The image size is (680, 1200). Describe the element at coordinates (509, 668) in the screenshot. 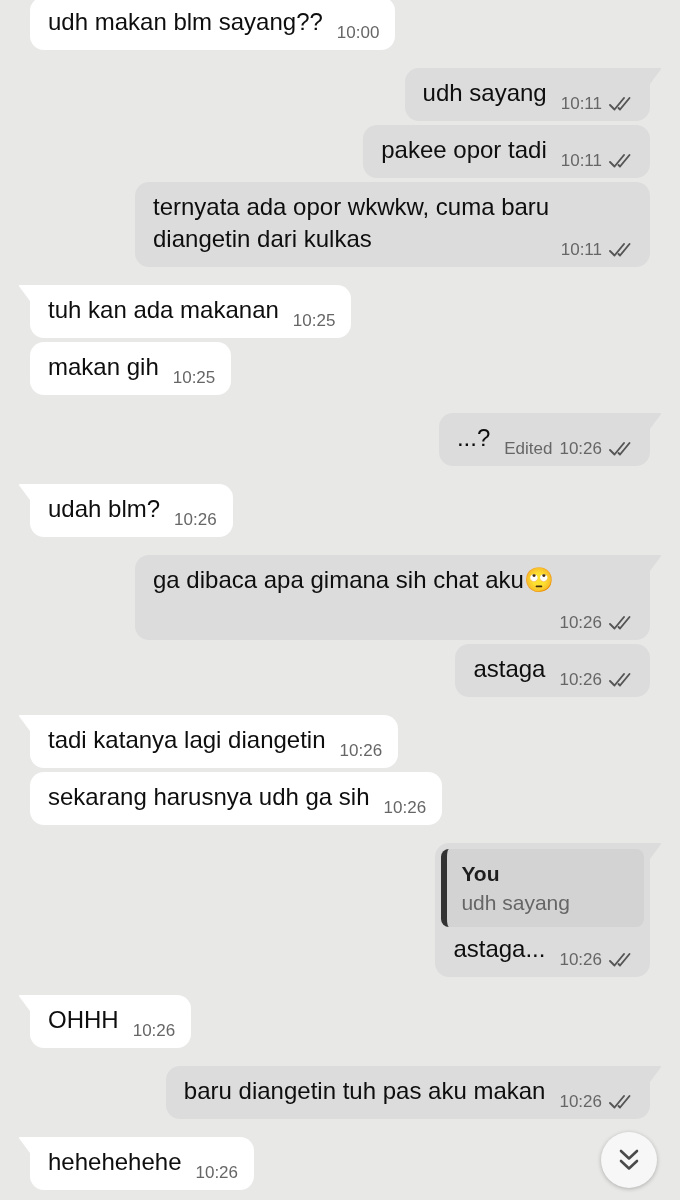

I see `message-text: astaga` at that location.